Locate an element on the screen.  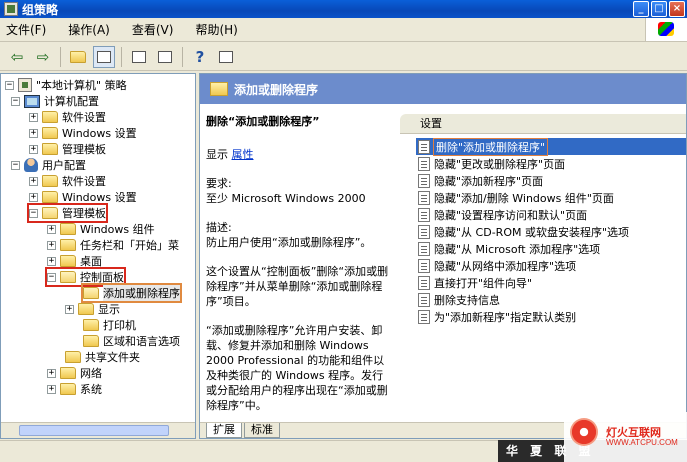
menu-file: 文件(F) is located at coordinates (26, 29).